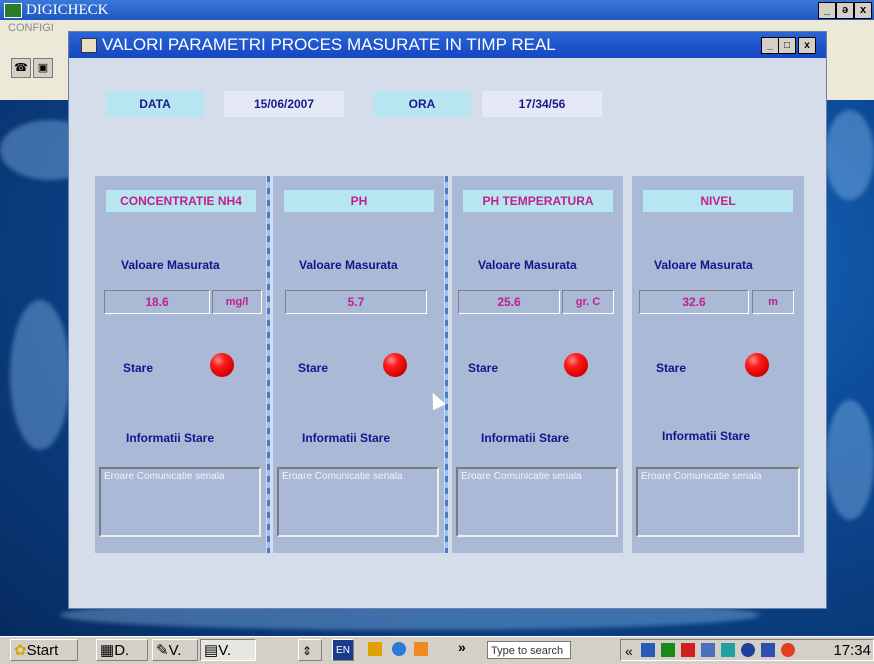 Image resolution: width=874 pixels, height=664 pixels. Describe the element at coordinates (284, 104) in the screenshot. I see `date-value: 15/06/2007` at that location.